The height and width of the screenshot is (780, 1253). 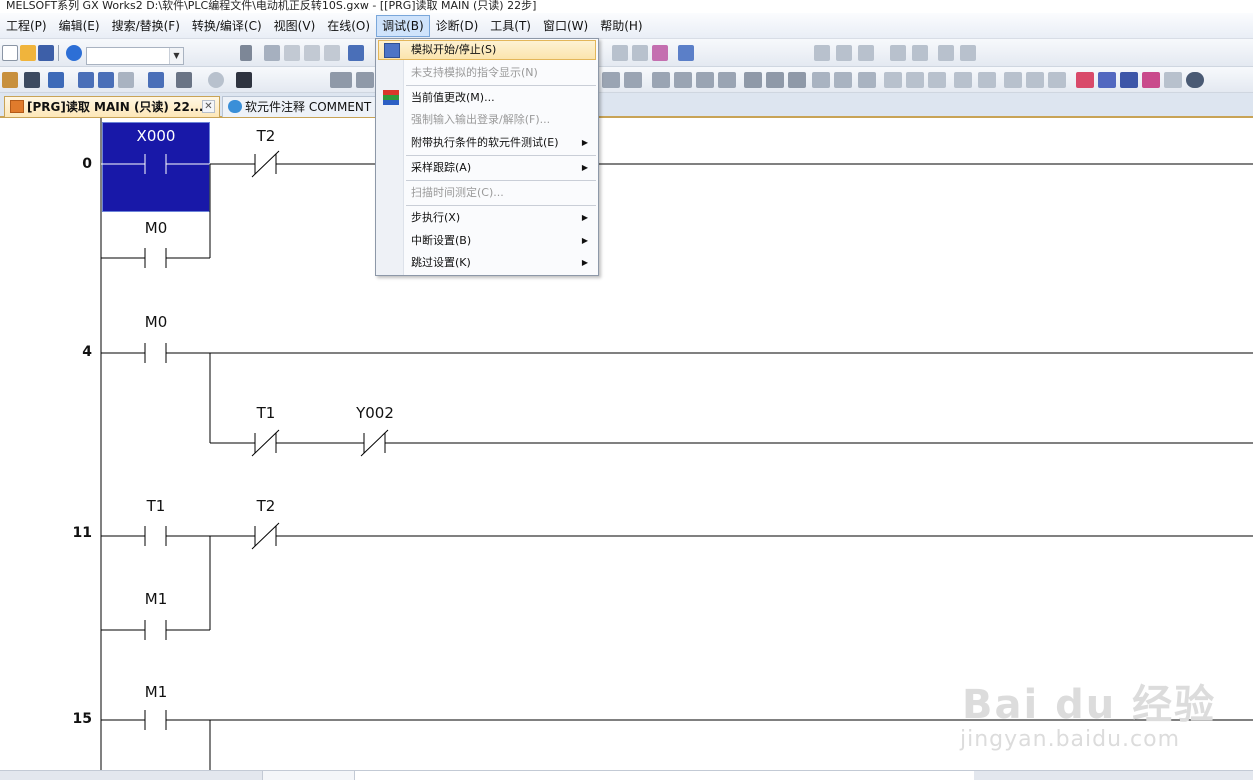 What do you see at coordinates (272, 53) in the screenshot?
I see `copy-icon` at bounding box center [272, 53].